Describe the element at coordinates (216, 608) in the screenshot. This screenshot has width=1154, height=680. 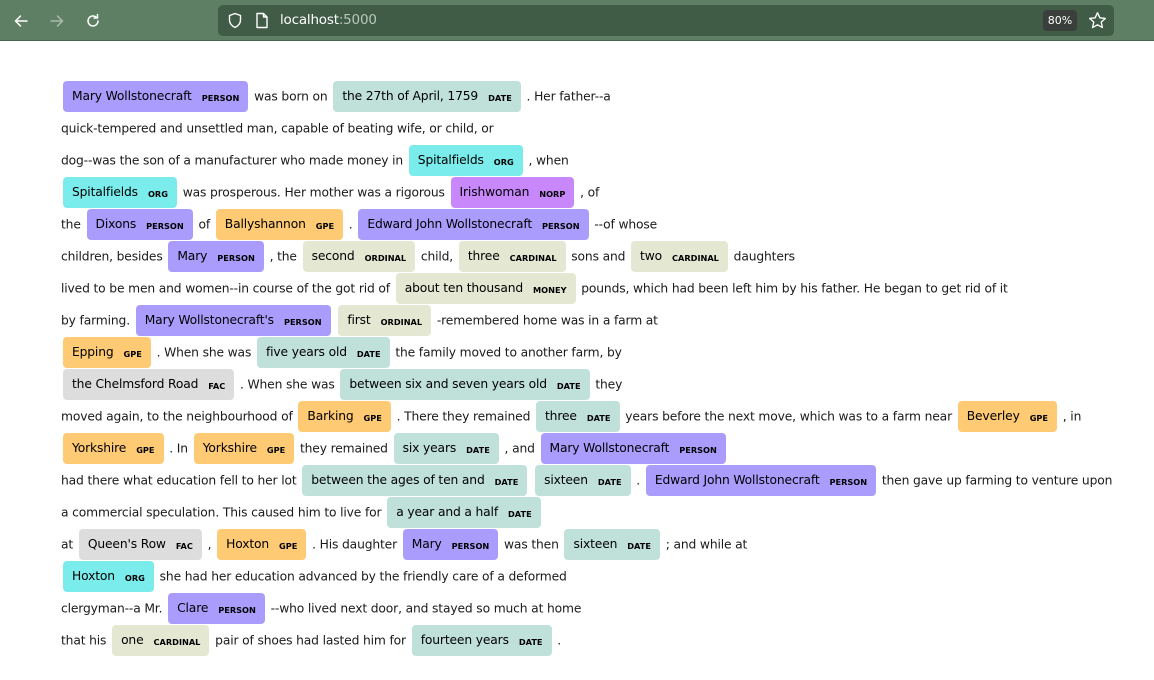
I see `entity-person: Clare PERSON` at that location.